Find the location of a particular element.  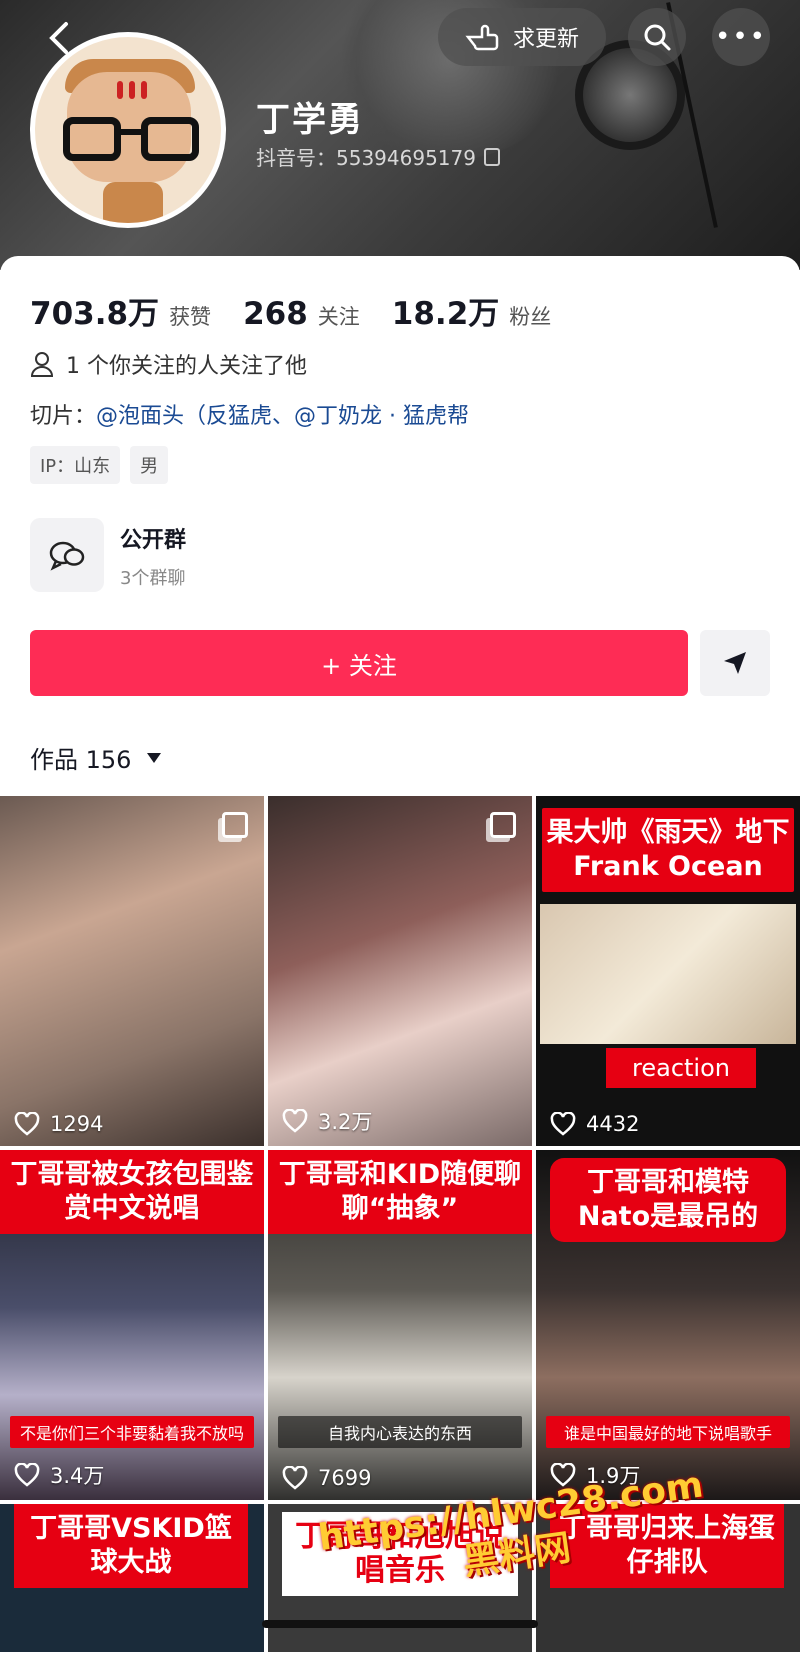

copy-icon is located at coordinates (491, 156).